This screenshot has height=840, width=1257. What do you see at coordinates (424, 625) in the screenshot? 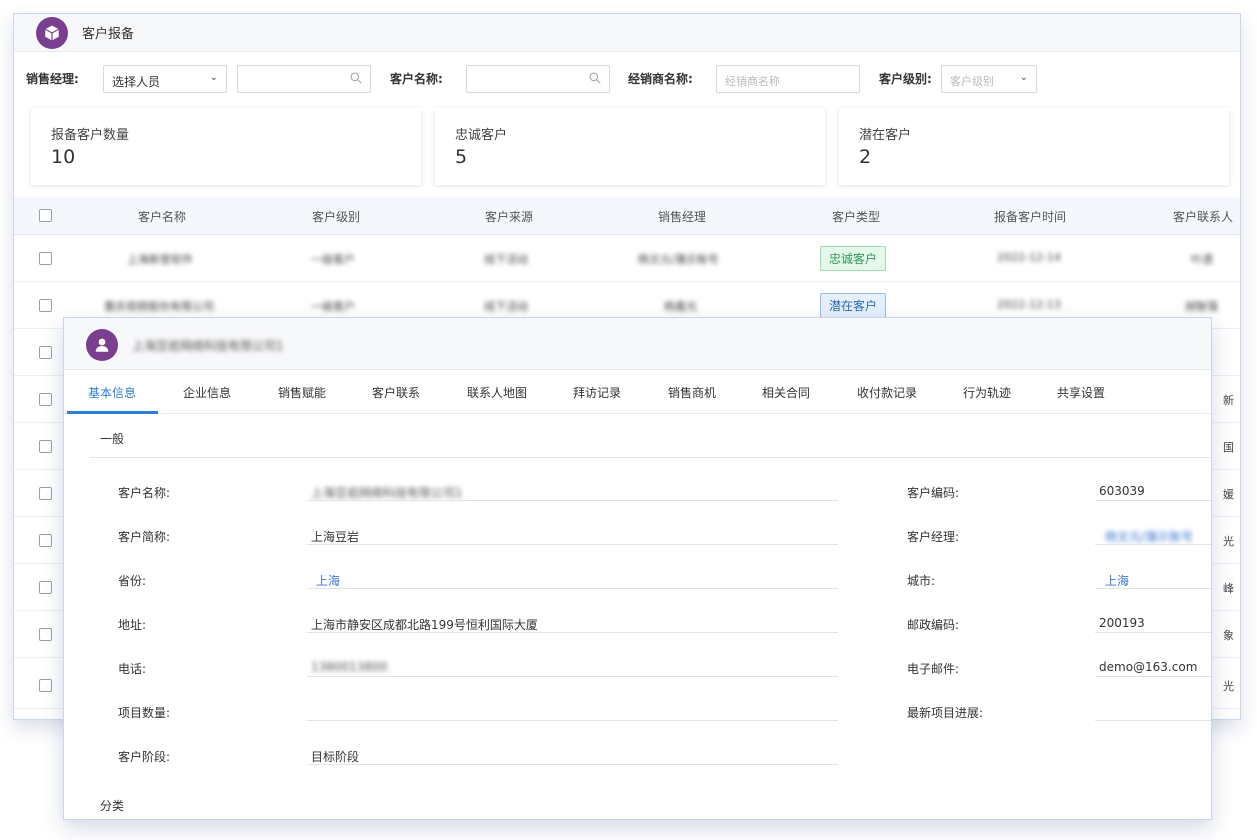
I see `address-value: 上海市静安区成都北路199号恒利国际大厦` at bounding box center [424, 625].